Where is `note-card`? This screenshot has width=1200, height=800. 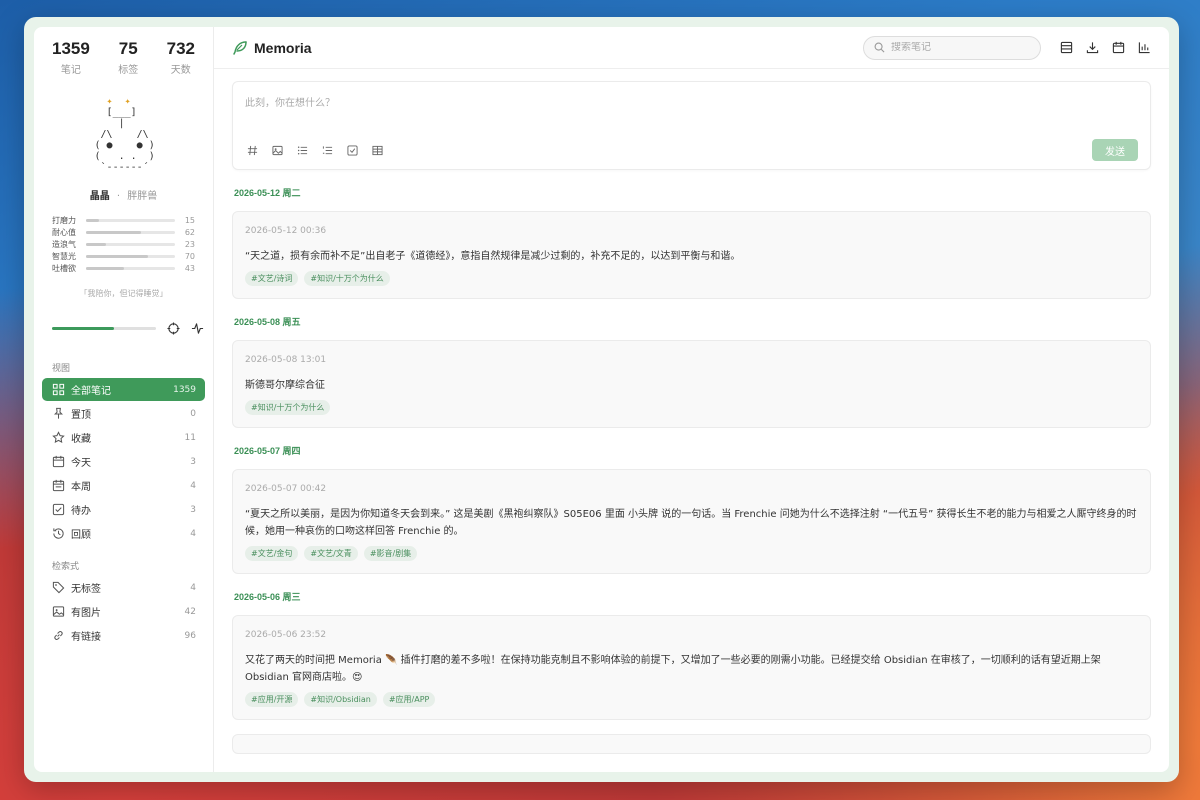
note-card is located at coordinates (691, 744).